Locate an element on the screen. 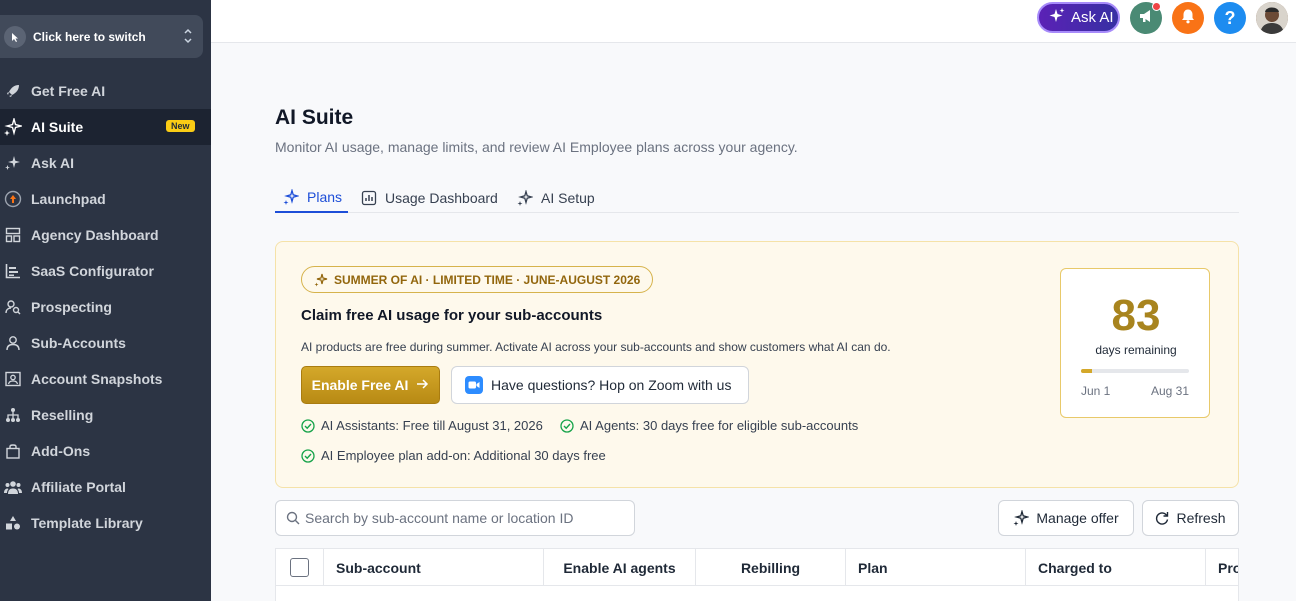 The height and width of the screenshot is (601, 1296). sidebar-item-prospecting: Prospecting is located at coordinates (105, 307).